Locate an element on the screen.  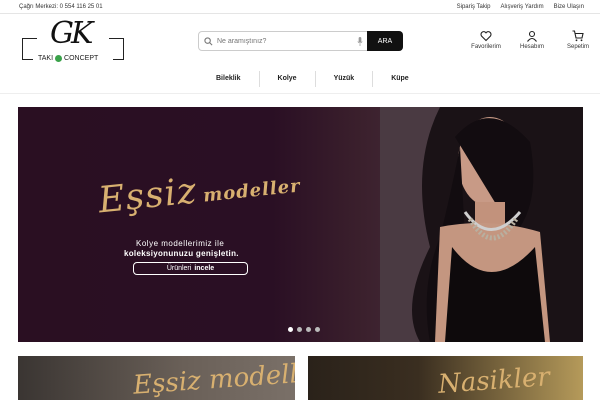
search-button: ARA is located at coordinates (385, 41).